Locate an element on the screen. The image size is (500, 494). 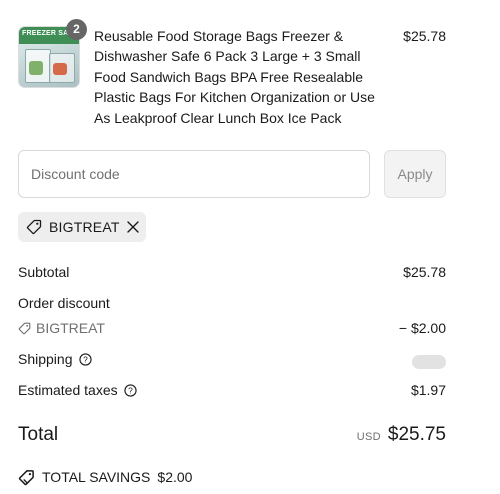
shipping-label-group: Shipping ? is located at coordinates (55, 359).